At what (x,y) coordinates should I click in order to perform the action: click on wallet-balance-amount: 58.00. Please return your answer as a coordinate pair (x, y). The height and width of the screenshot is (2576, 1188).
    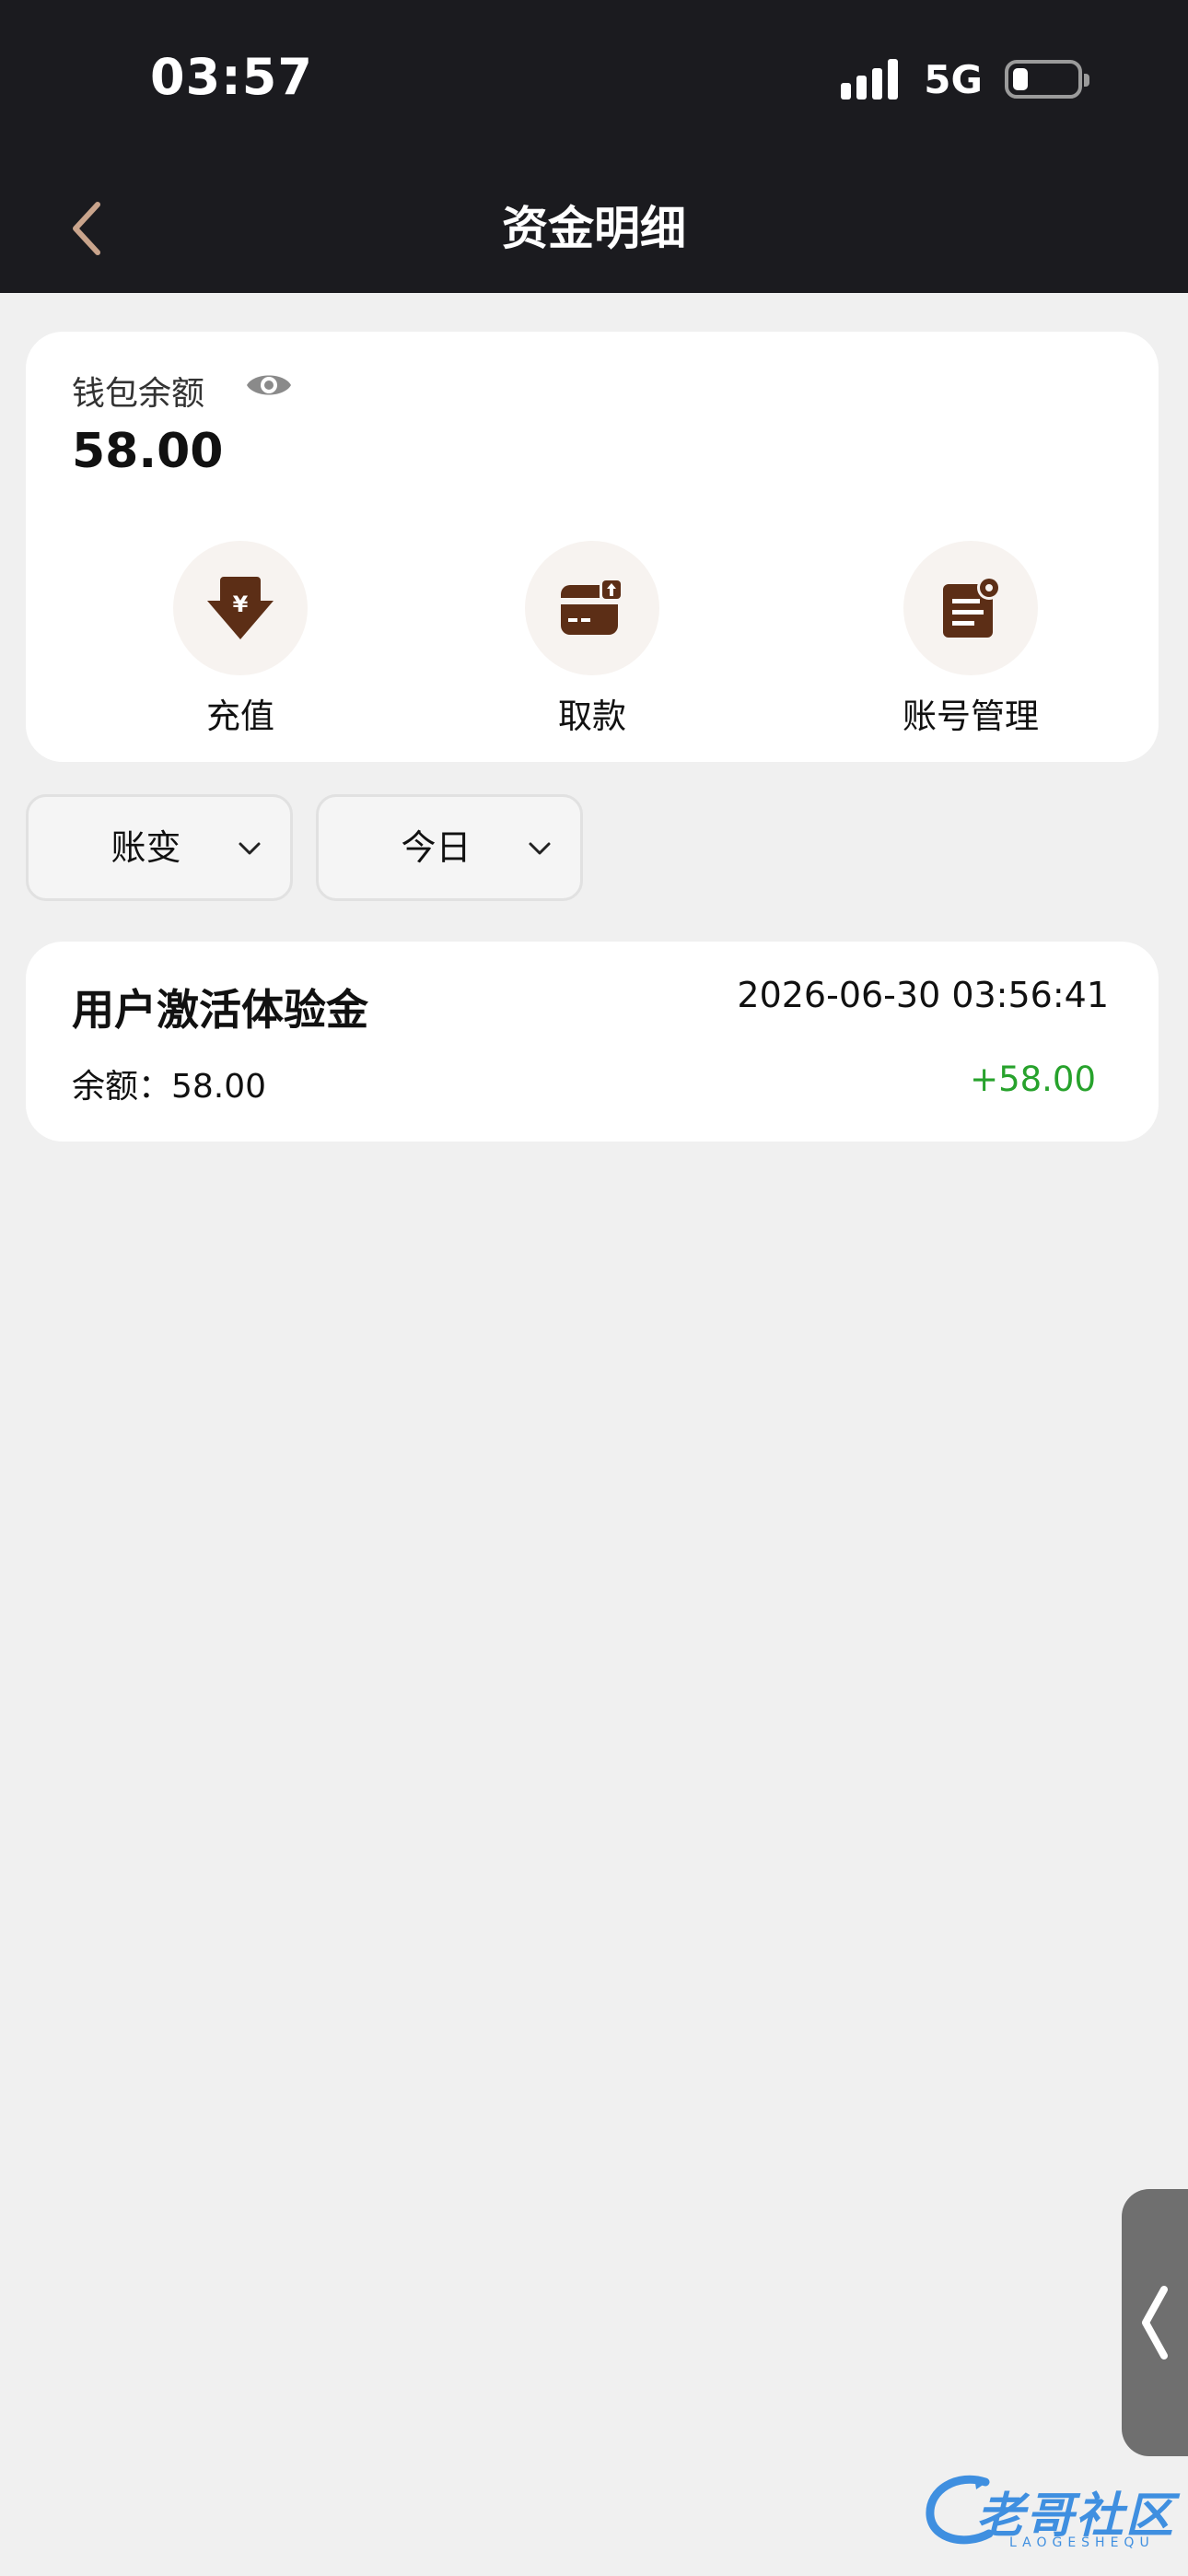
    Looking at the image, I should click on (148, 451).